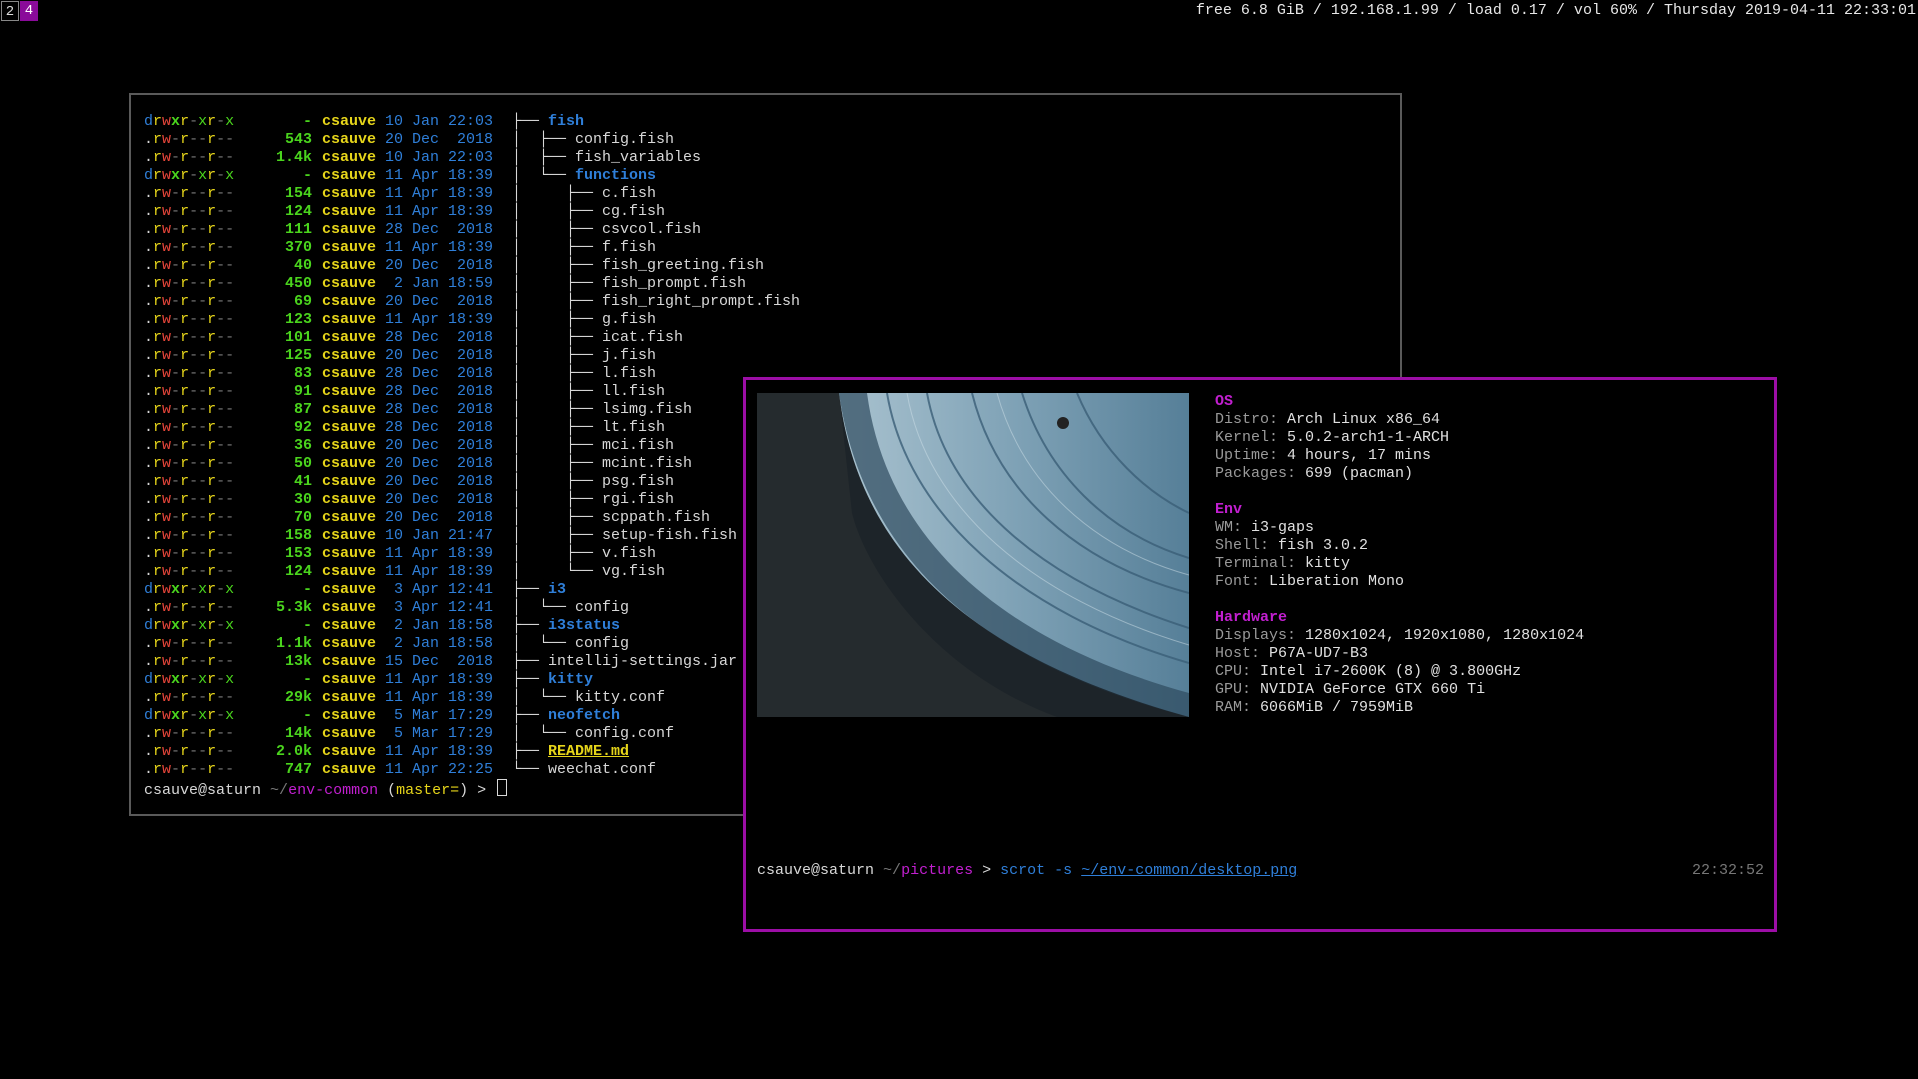  I want to click on file-name: vg.fish, so click(633, 571).